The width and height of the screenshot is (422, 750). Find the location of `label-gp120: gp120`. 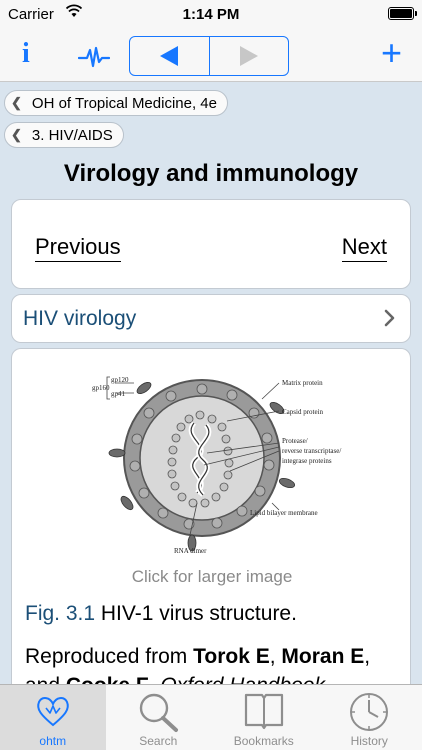

label-gp120: gp120 is located at coordinates (120, 380).